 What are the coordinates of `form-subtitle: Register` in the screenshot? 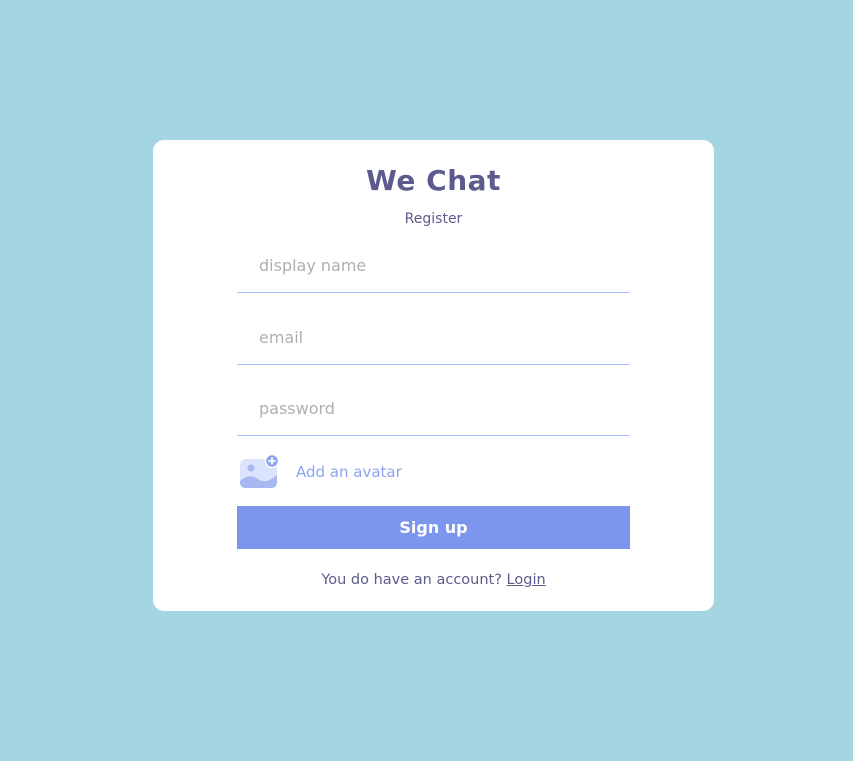 It's located at (433, 219).